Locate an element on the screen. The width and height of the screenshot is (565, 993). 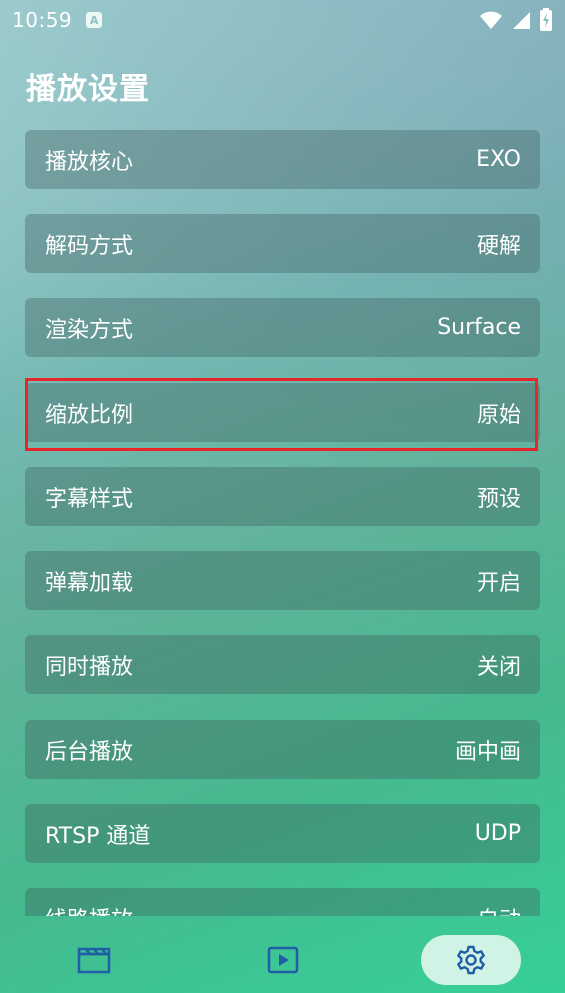
setting-value: 硬解 is located at coordinates (498, 246).